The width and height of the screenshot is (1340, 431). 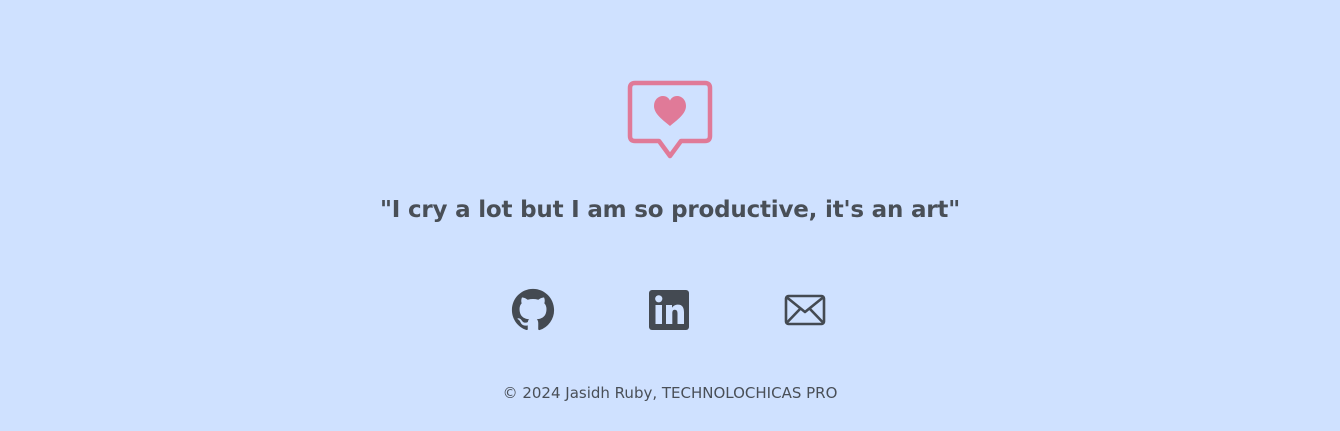 I want to click on envelope-icon, so click(x=805, y=310).